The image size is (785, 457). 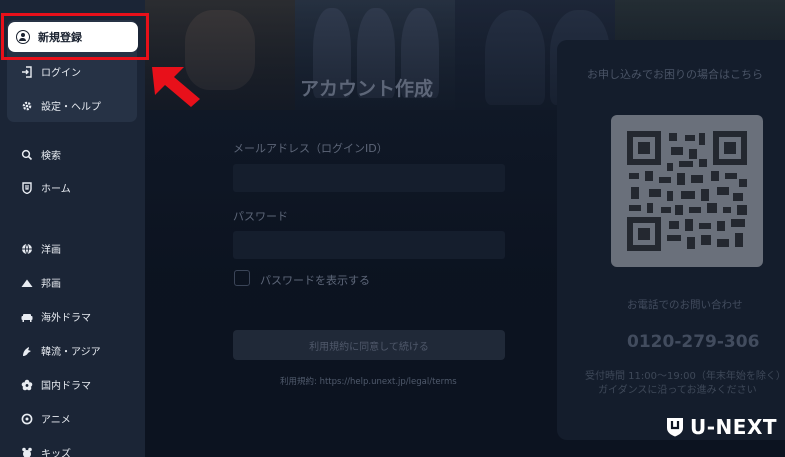 What do you see at coordinates (61, 73) in the screenshot?
I see `login-label: ログイン` at bounding box center [61, 73].